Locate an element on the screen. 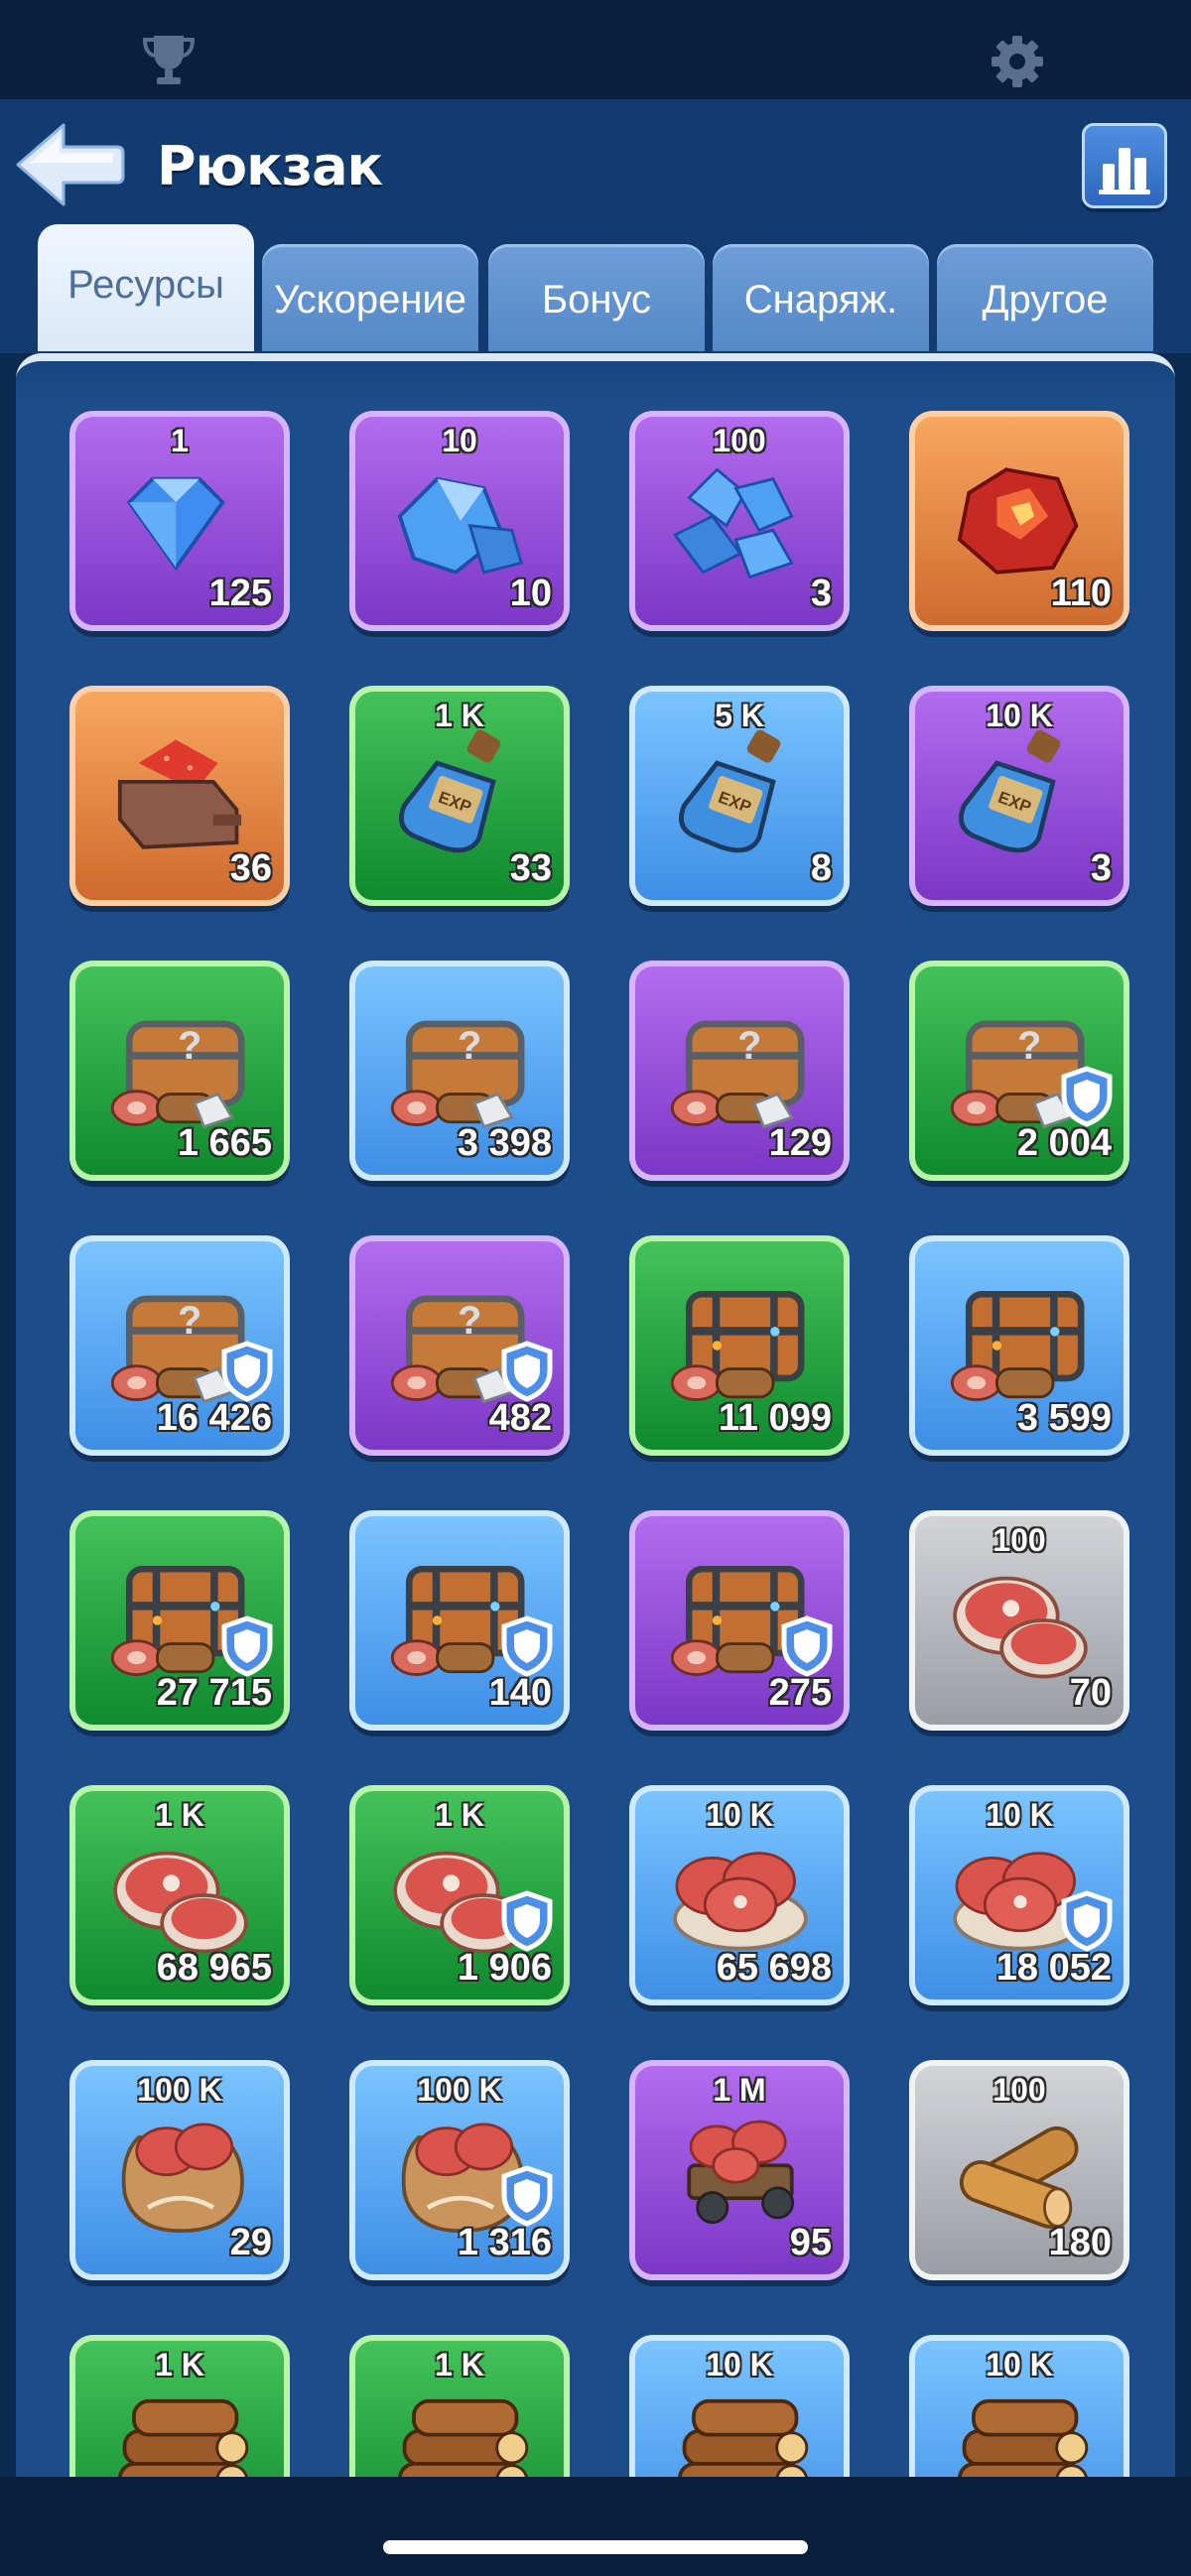 The height and width of the screenshot is (2576, 1191). inventory-item: 11 099 is located at coordinates (740, 1346).